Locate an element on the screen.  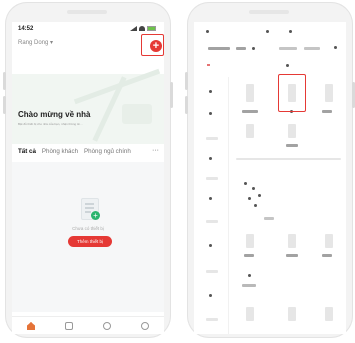
home-icon is located at coordinates (31, 326).